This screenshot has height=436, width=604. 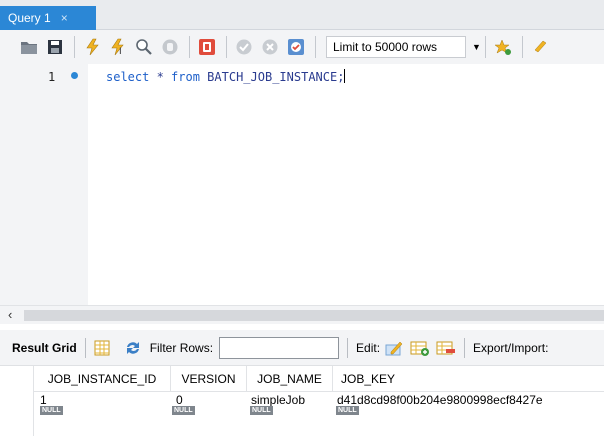 I want to click on column-header-job-instance-id: JOB_INSTANCE_ID, so click(x=102, y=379).